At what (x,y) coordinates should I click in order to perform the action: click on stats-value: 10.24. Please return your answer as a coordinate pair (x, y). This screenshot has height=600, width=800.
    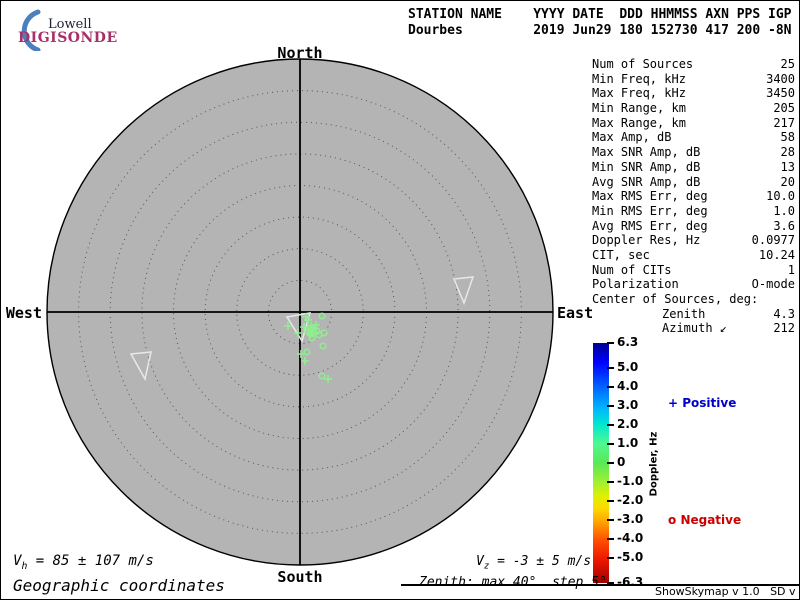
    Looking at the image, I should click on (776, 254).